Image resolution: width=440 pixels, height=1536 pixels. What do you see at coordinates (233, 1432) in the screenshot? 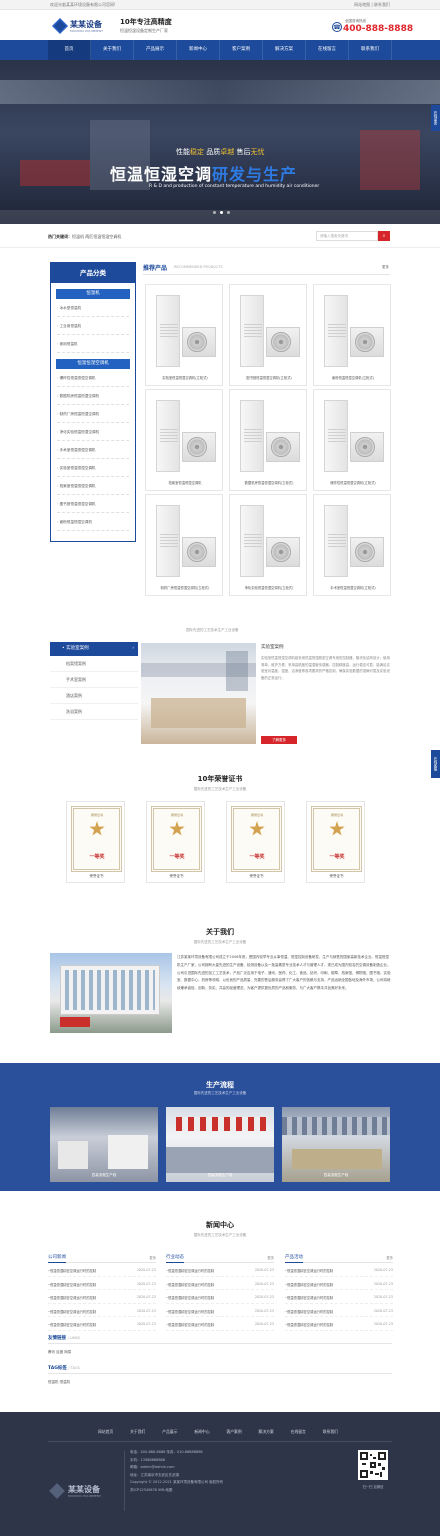
I see `footer-nav-item: 客户案例` at bounding box center [233, 1432].